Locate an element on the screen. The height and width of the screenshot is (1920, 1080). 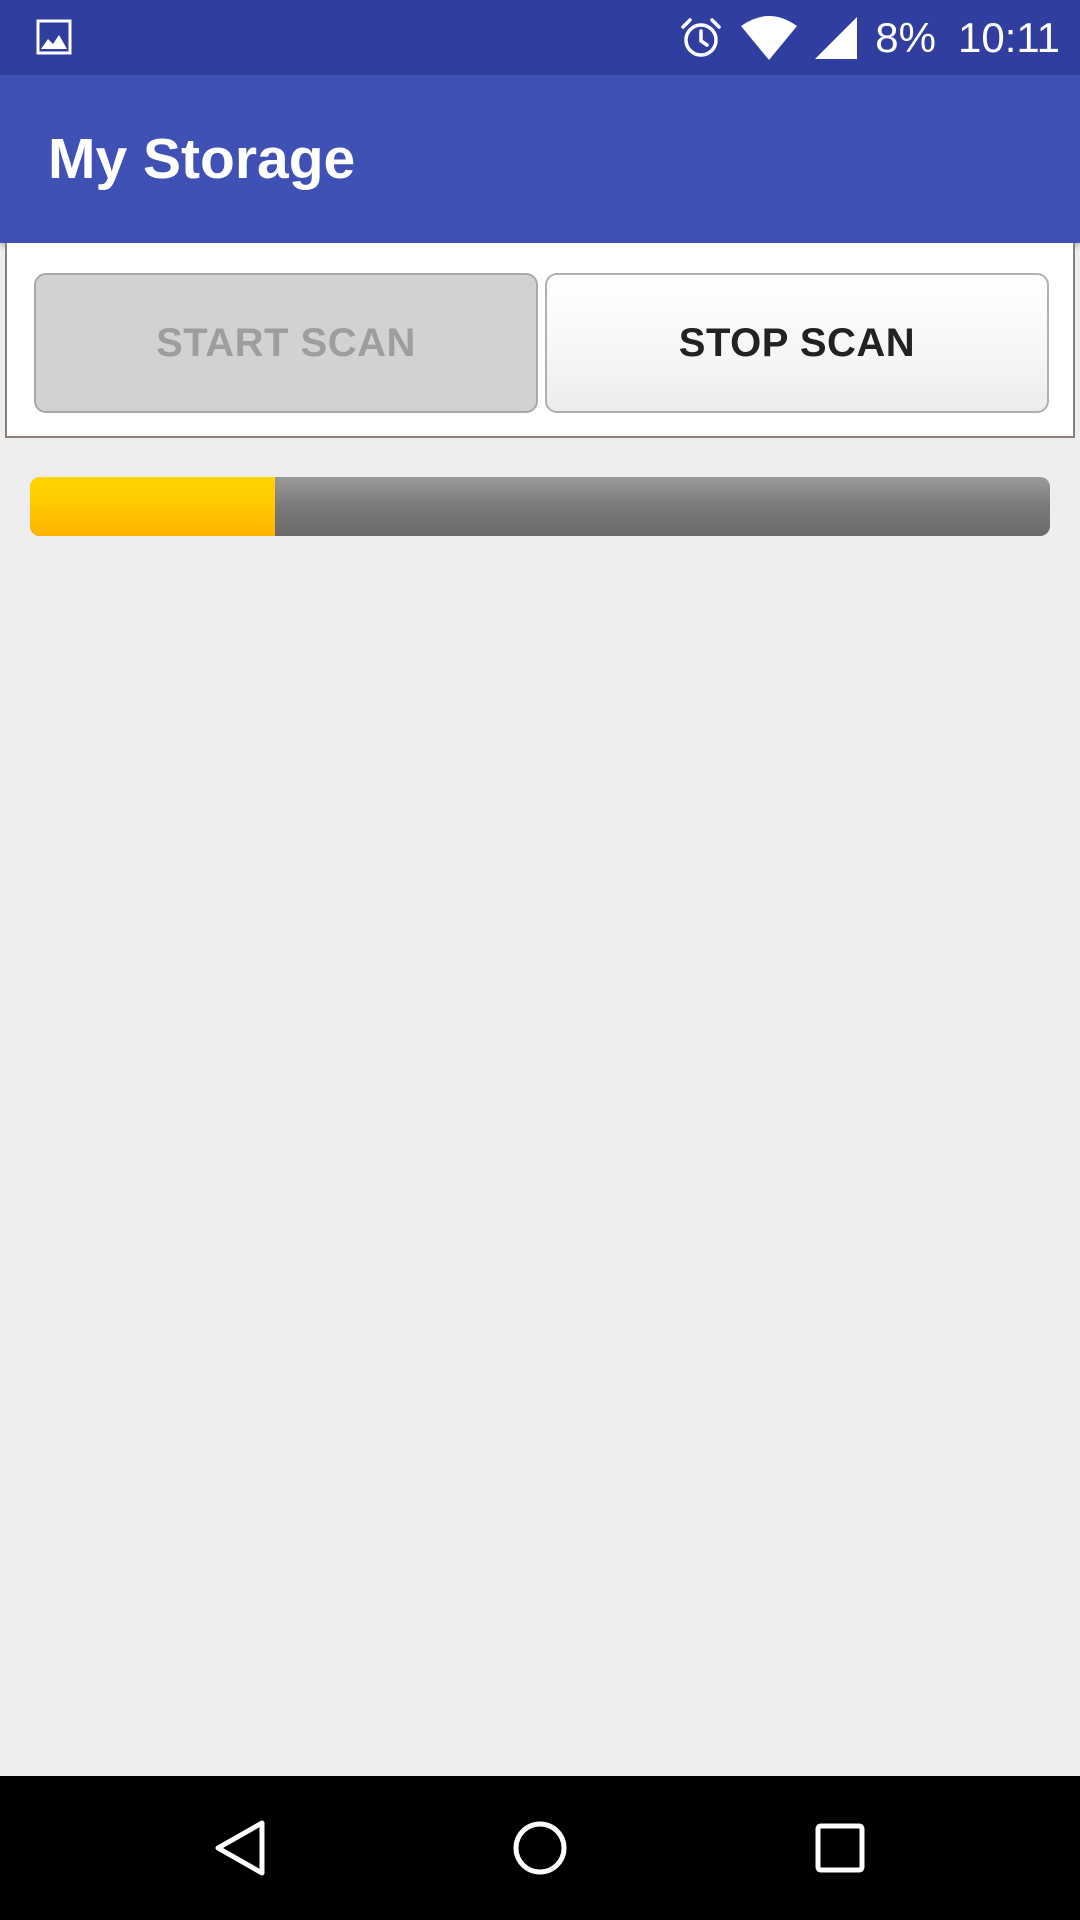
page-title: My Storage is located at coordinates (202, 159).